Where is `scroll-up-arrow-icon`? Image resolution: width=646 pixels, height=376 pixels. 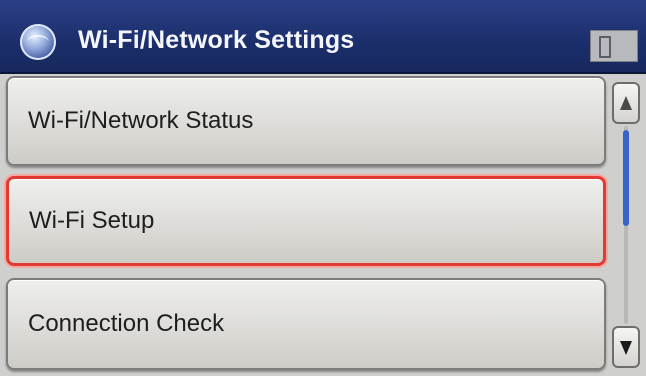 scroll-up-arrow-icon is located at coordinates (626, 103).